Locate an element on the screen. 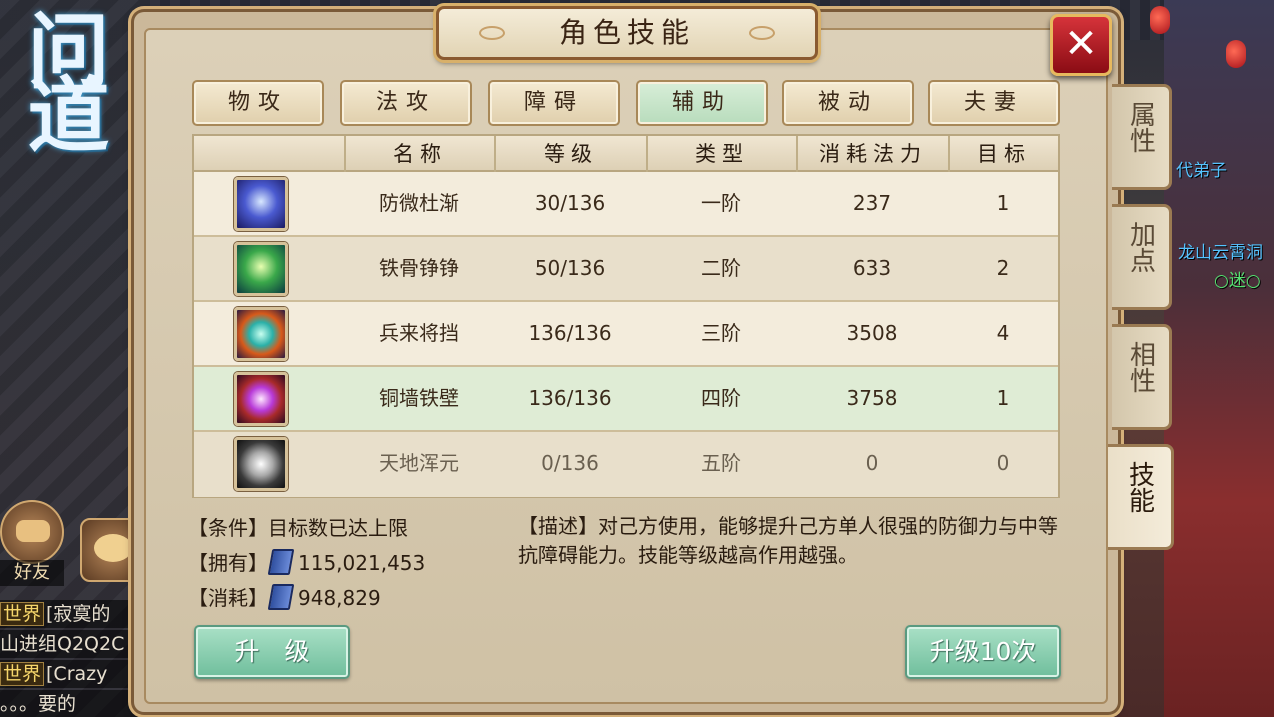 This screenshot has height=717, width=1274. upgrade-10x-button: 升级10次 is located at coordinates (983, 652).